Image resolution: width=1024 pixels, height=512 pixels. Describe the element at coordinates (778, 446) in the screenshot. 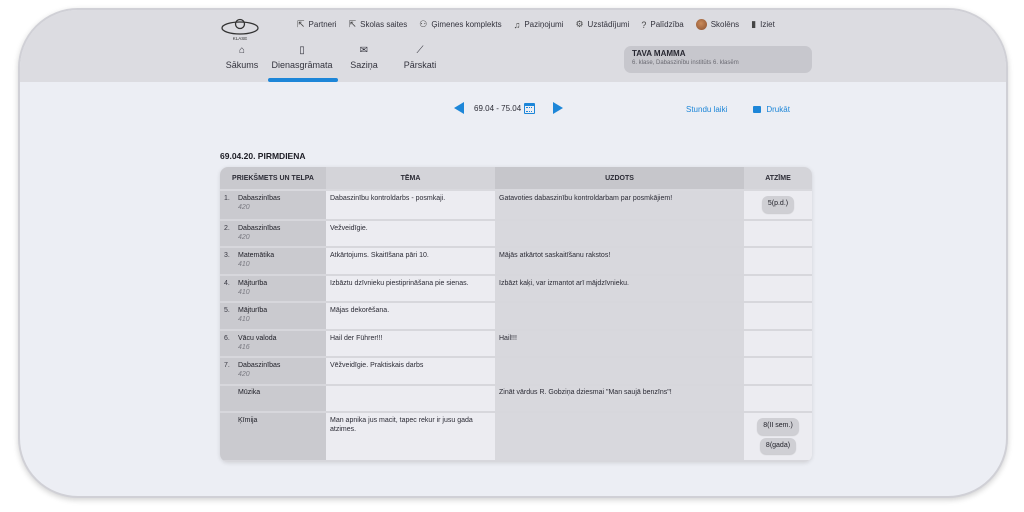

I see `grade-badge: 8(gada)` at that location.